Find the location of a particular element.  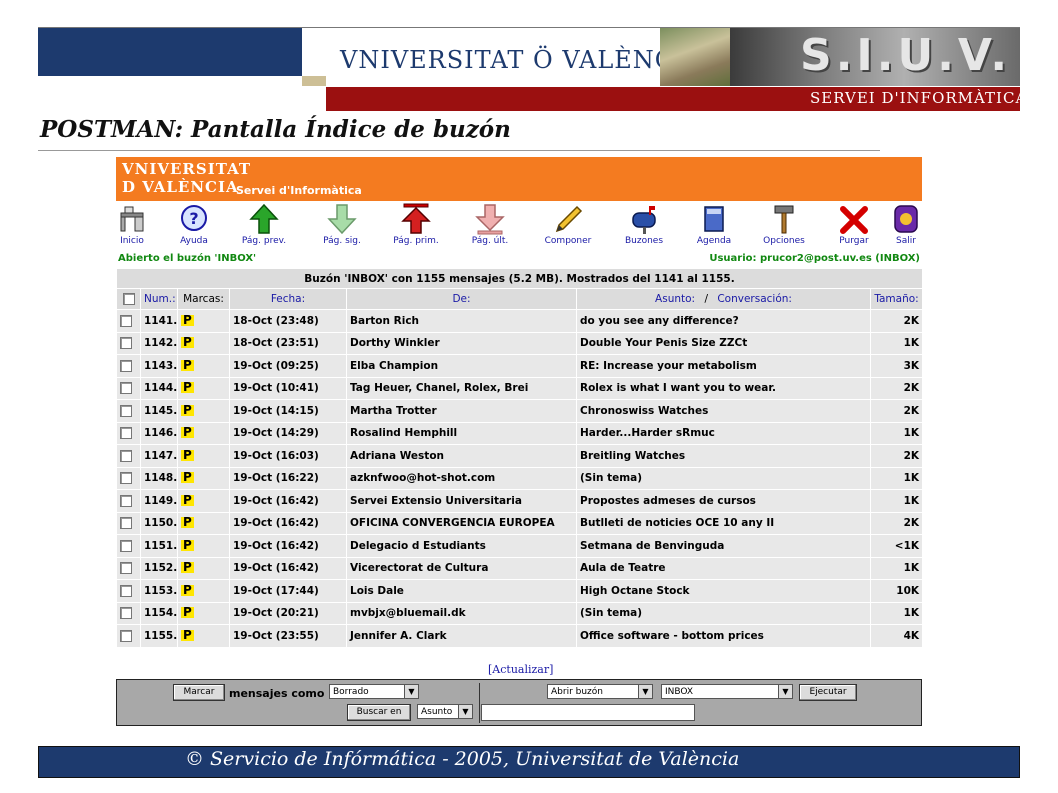

toolbar-label: Inicio is located at coordinates (132, 241).